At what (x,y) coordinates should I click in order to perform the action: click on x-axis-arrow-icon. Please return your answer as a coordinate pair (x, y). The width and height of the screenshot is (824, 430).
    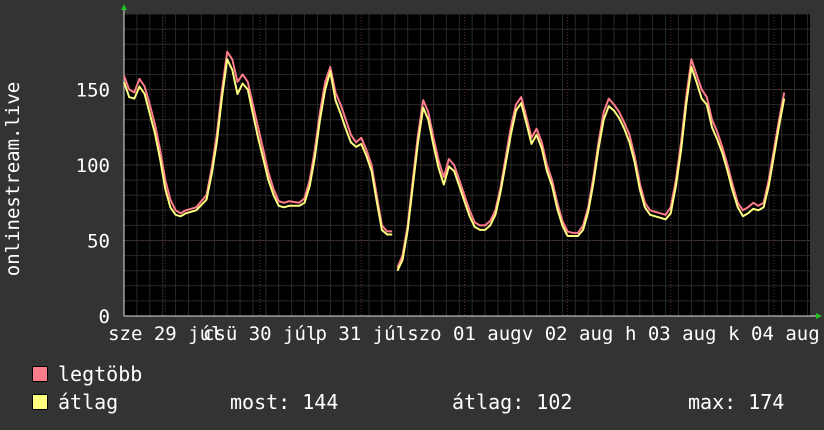
    Looking at the image, I should click on (819, 316).